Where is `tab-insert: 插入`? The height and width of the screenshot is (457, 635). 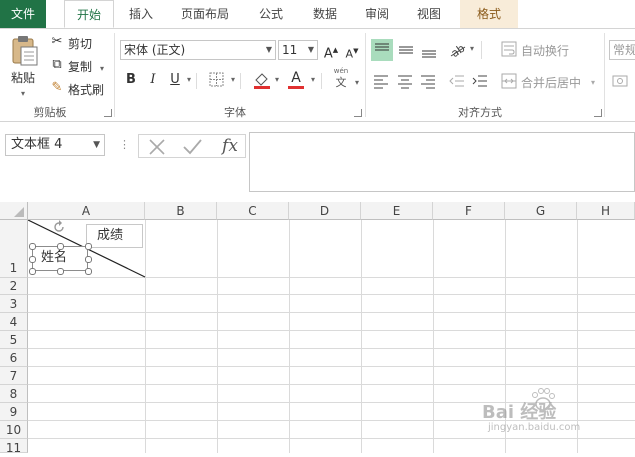 tab-insert: 插入 is located at coordinates (141, 14).